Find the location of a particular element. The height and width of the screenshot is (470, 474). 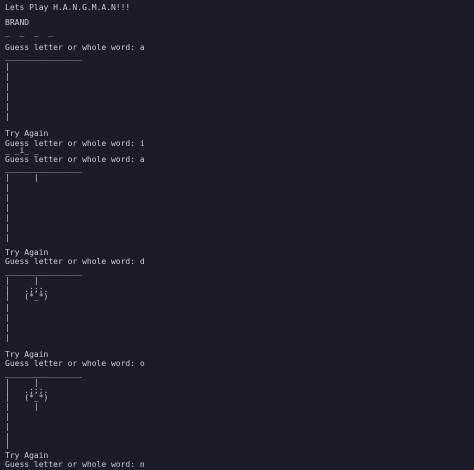

category-word: BRAND is located at coordinates (17, 22).